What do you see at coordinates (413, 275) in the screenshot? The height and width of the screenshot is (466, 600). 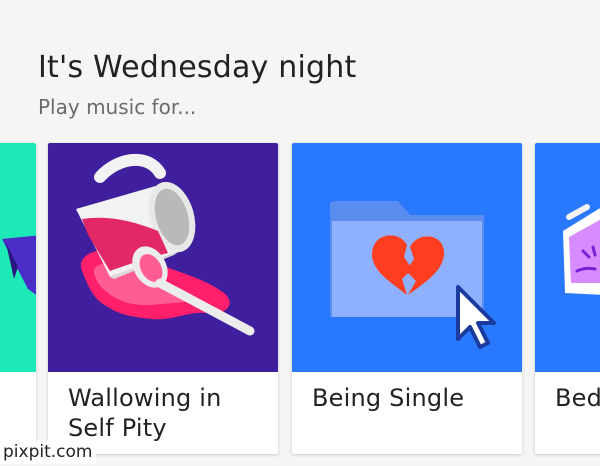 I see `folder-broken-heart-icon` at bounding box center [413, 275].